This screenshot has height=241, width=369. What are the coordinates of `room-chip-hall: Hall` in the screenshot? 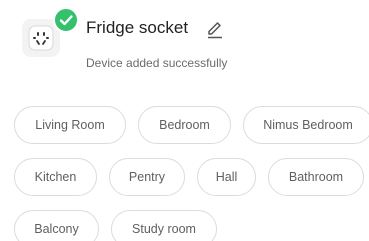 It's located at (226, 177).